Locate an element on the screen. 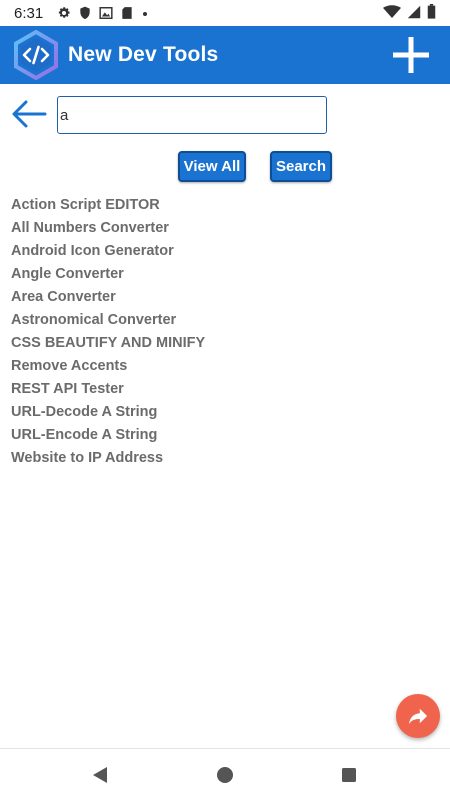 The height and width of the screenshot is (800, 450). list-item: Astronomical Converter is located at coordinates (108, 320).